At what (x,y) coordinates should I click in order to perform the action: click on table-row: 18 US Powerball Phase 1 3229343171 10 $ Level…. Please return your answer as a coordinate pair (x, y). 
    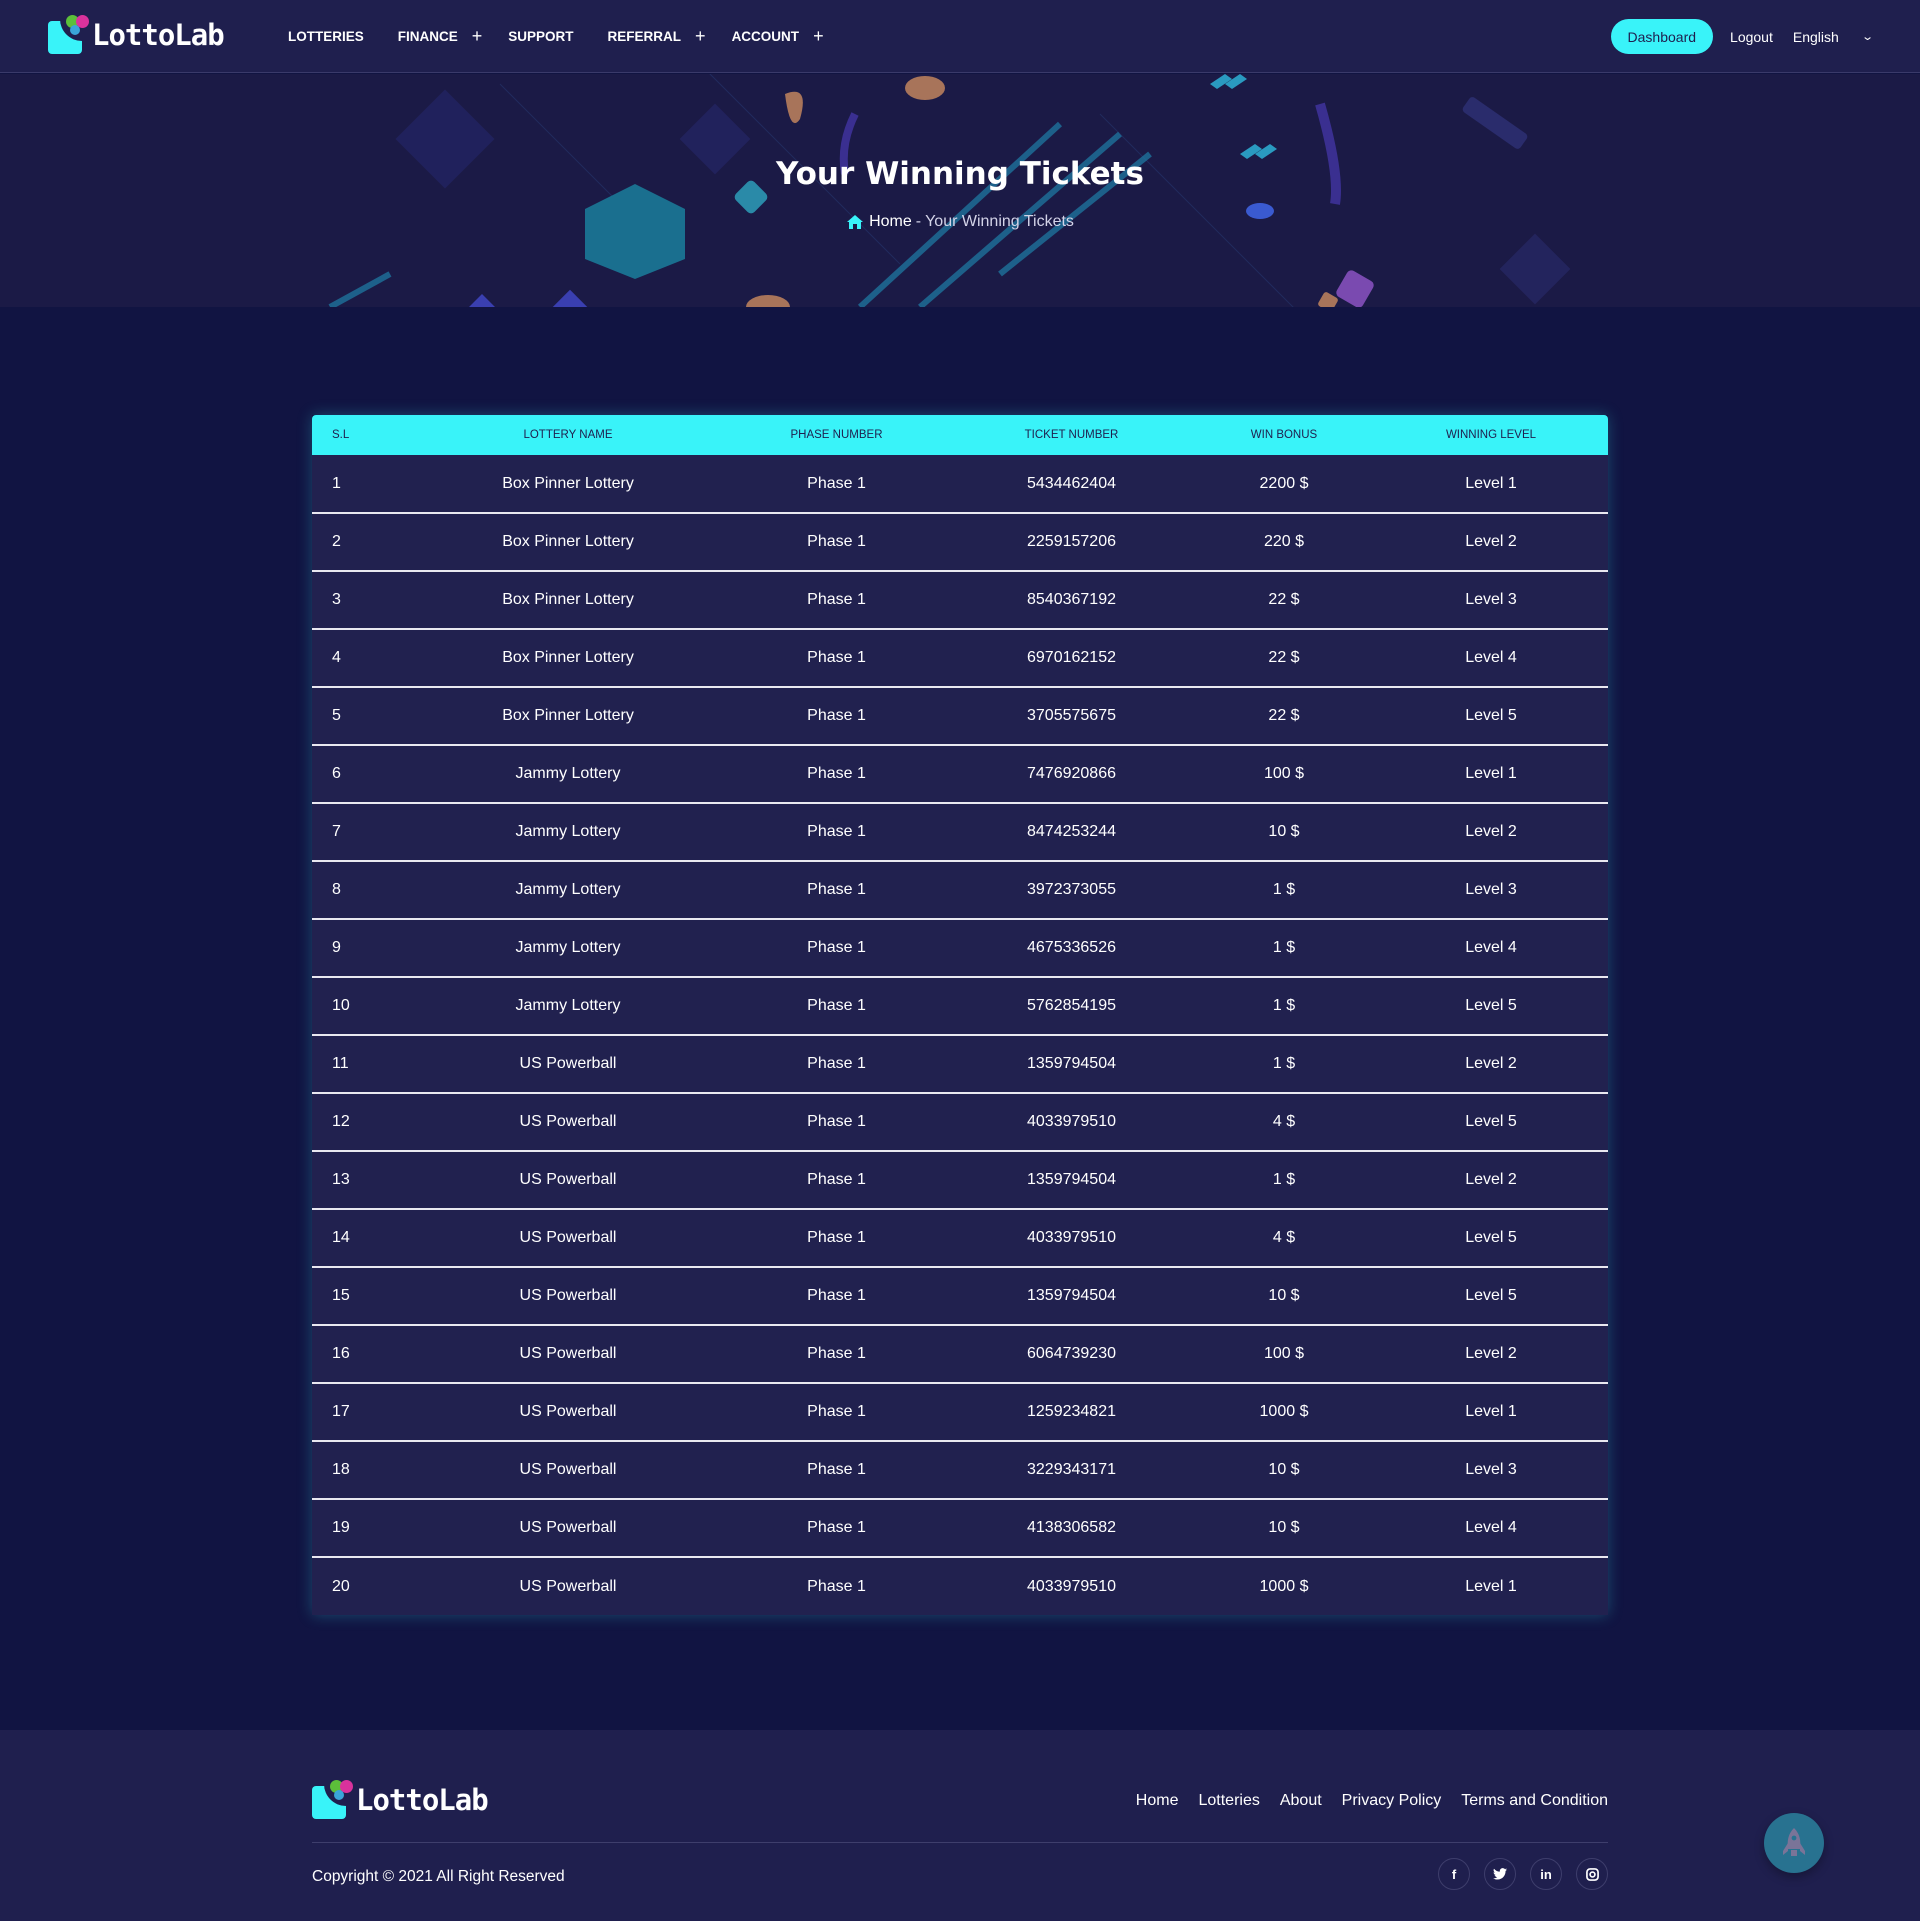
    Looking at the image, I should click on (960, 1470).